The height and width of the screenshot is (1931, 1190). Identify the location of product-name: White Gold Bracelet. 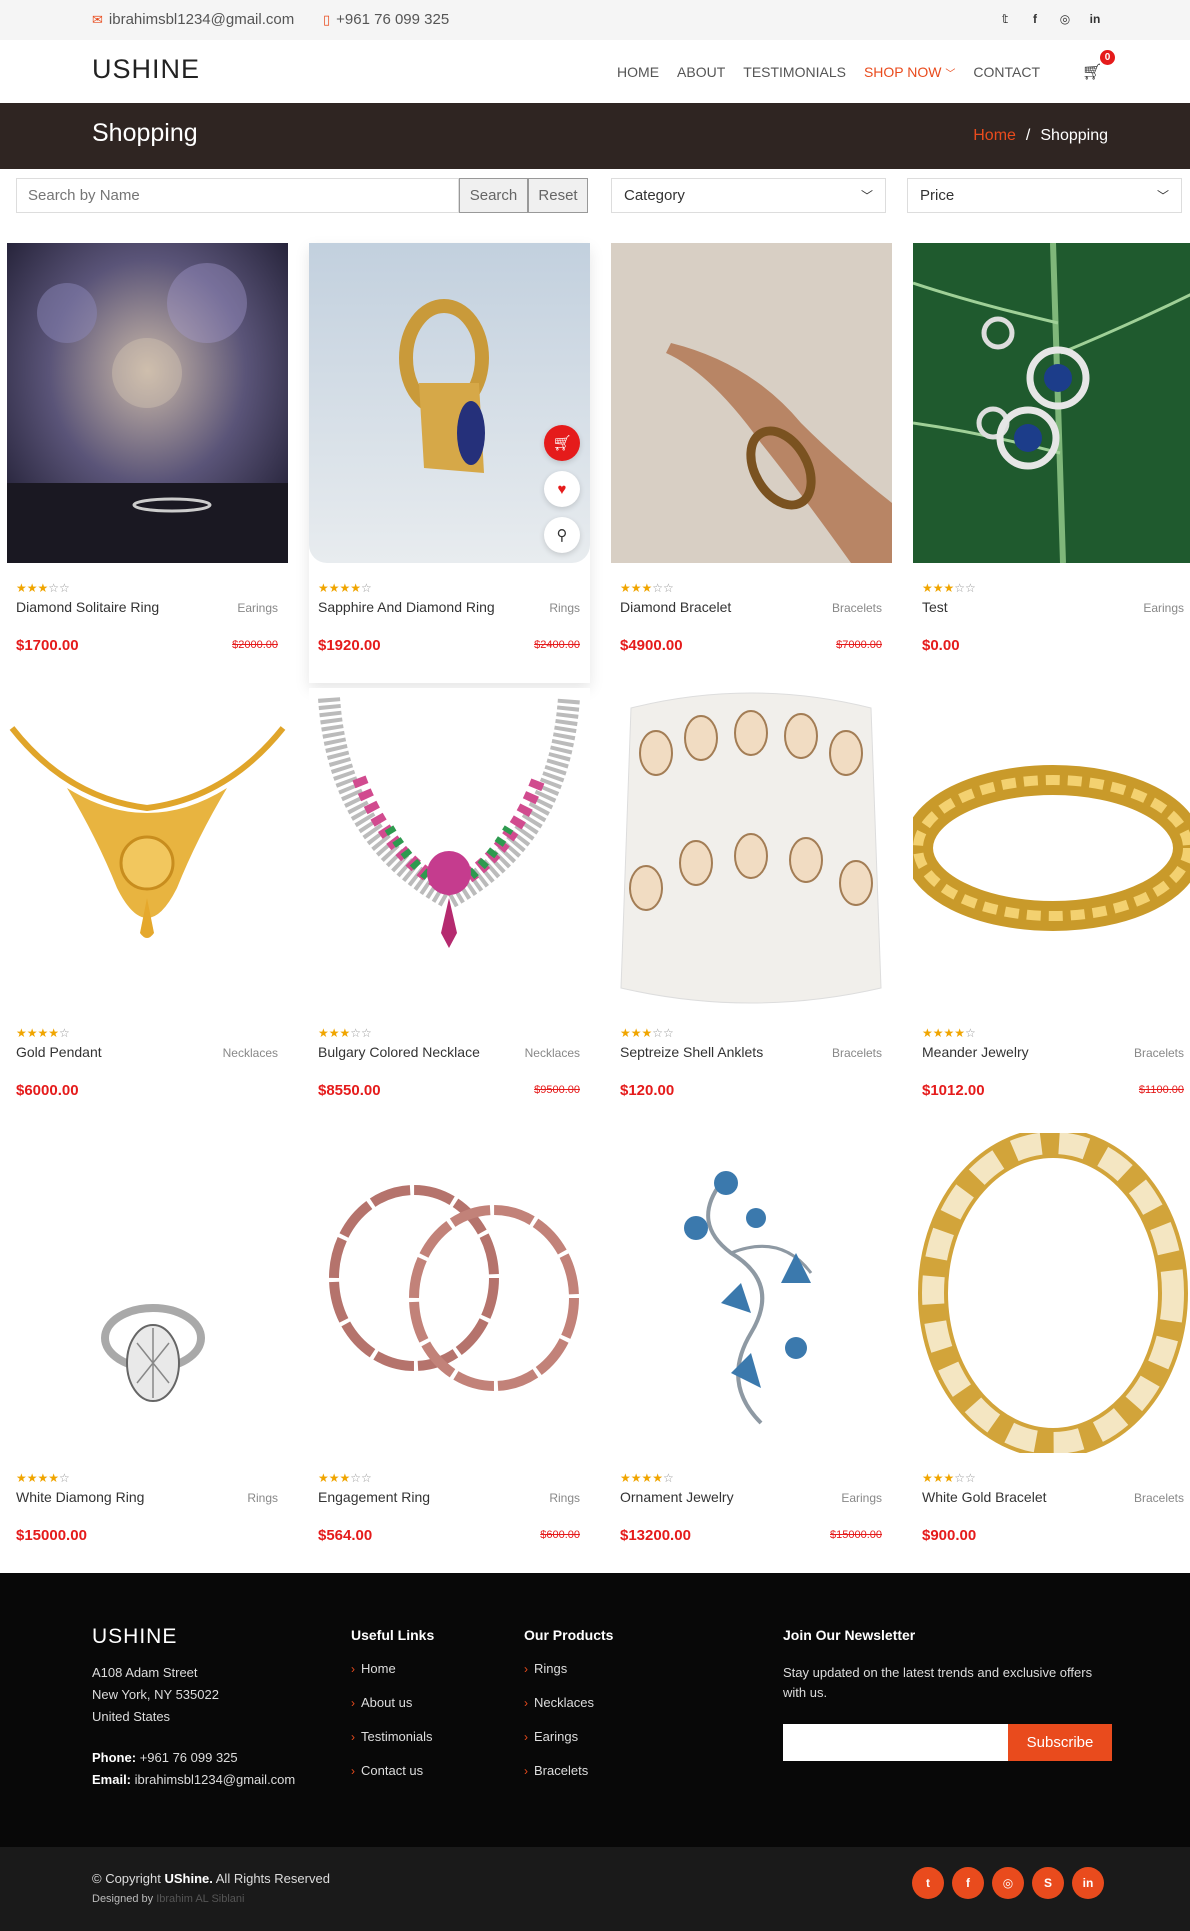
(984, 1497).